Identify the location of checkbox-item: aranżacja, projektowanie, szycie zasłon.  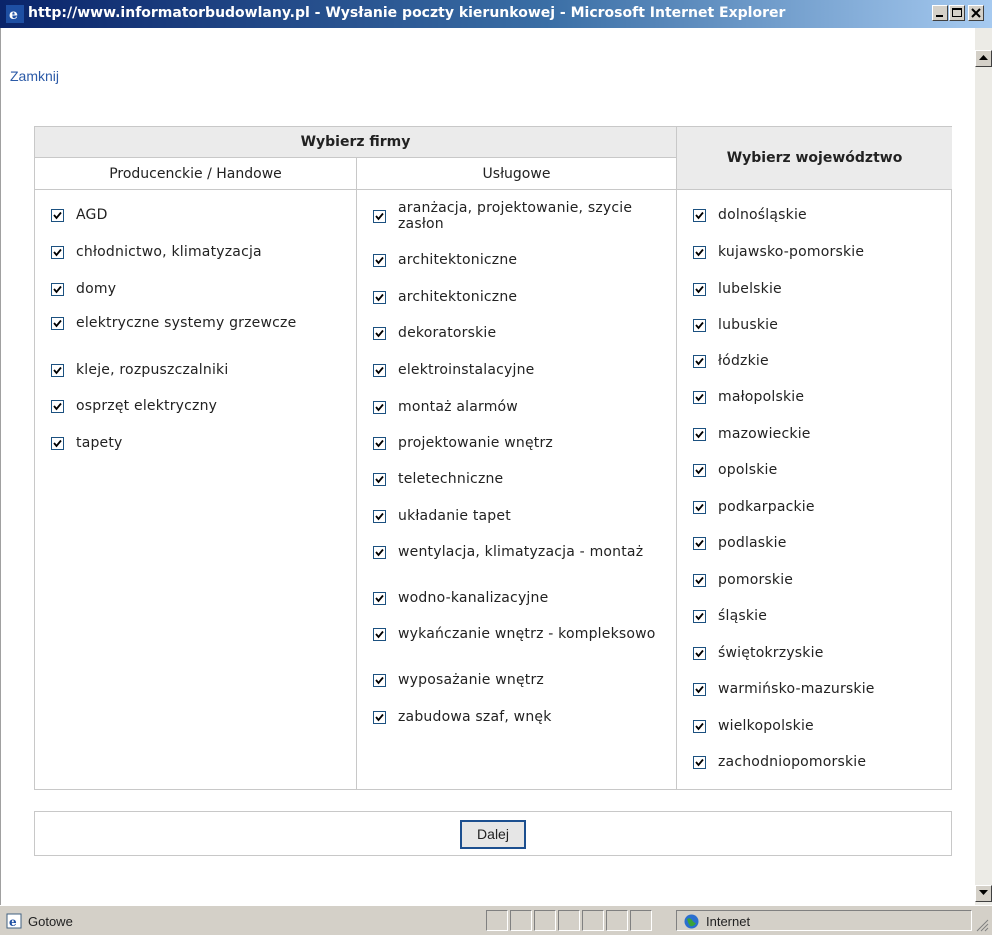
(518, 216).